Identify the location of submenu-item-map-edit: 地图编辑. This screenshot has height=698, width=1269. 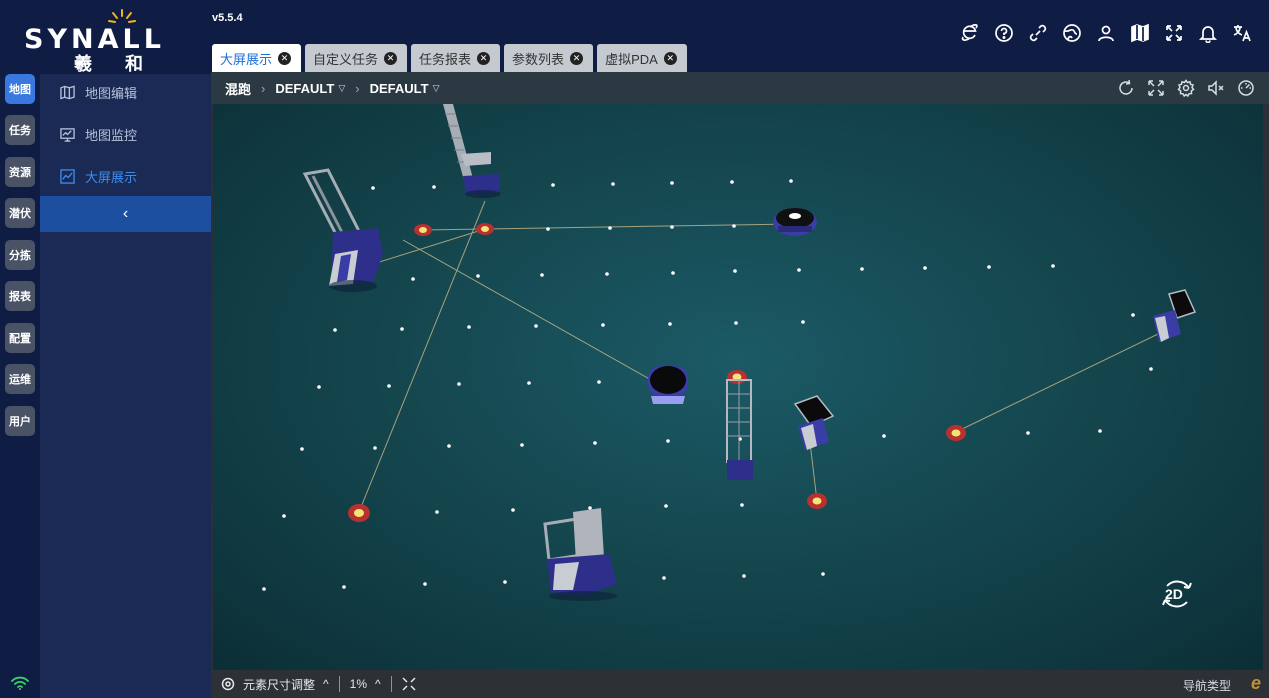
(125, 92).